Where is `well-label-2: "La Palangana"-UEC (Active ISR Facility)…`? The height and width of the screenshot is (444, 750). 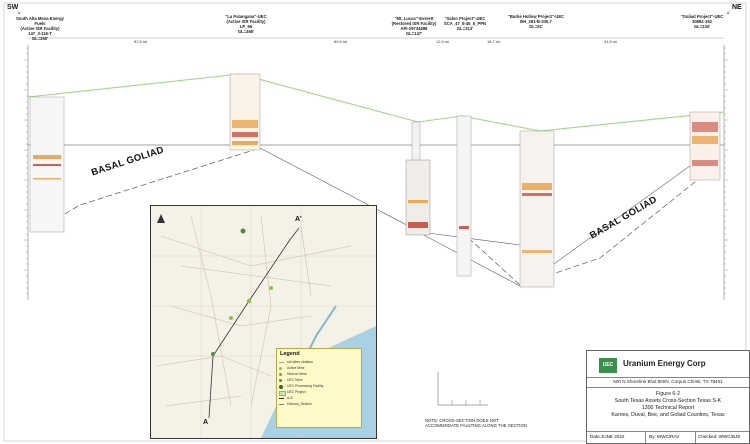
well-label-2: "La Palangana"-UEC (Active ISR Facility)… is located at coordinates (246, 24).